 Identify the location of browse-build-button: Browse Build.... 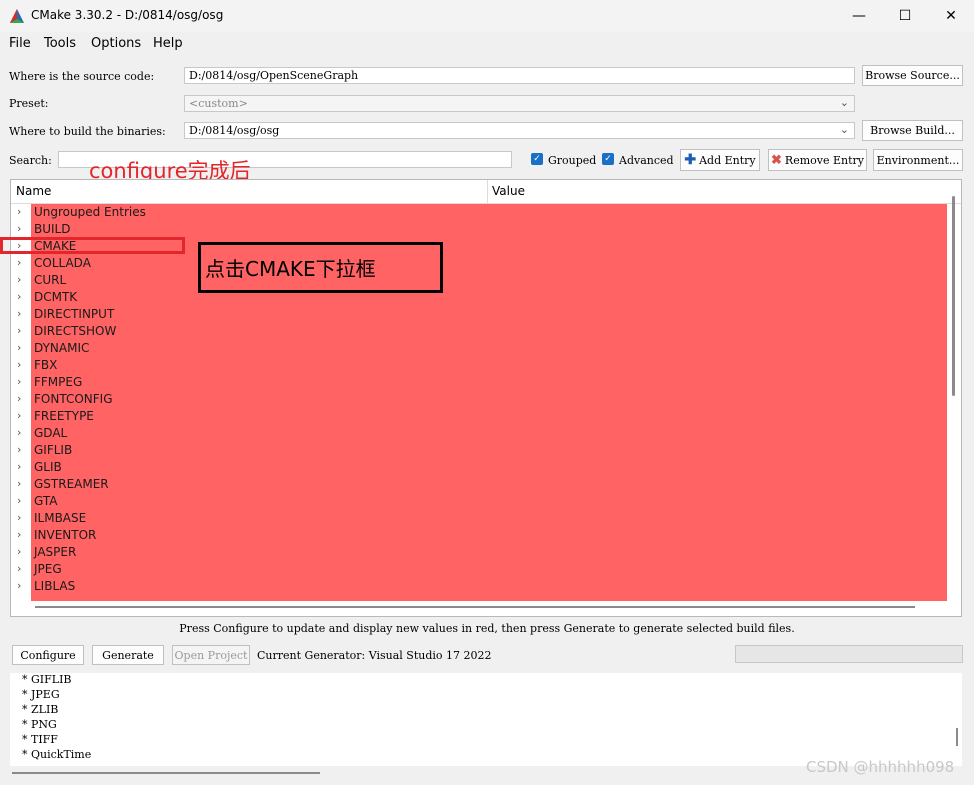
(912, 130).